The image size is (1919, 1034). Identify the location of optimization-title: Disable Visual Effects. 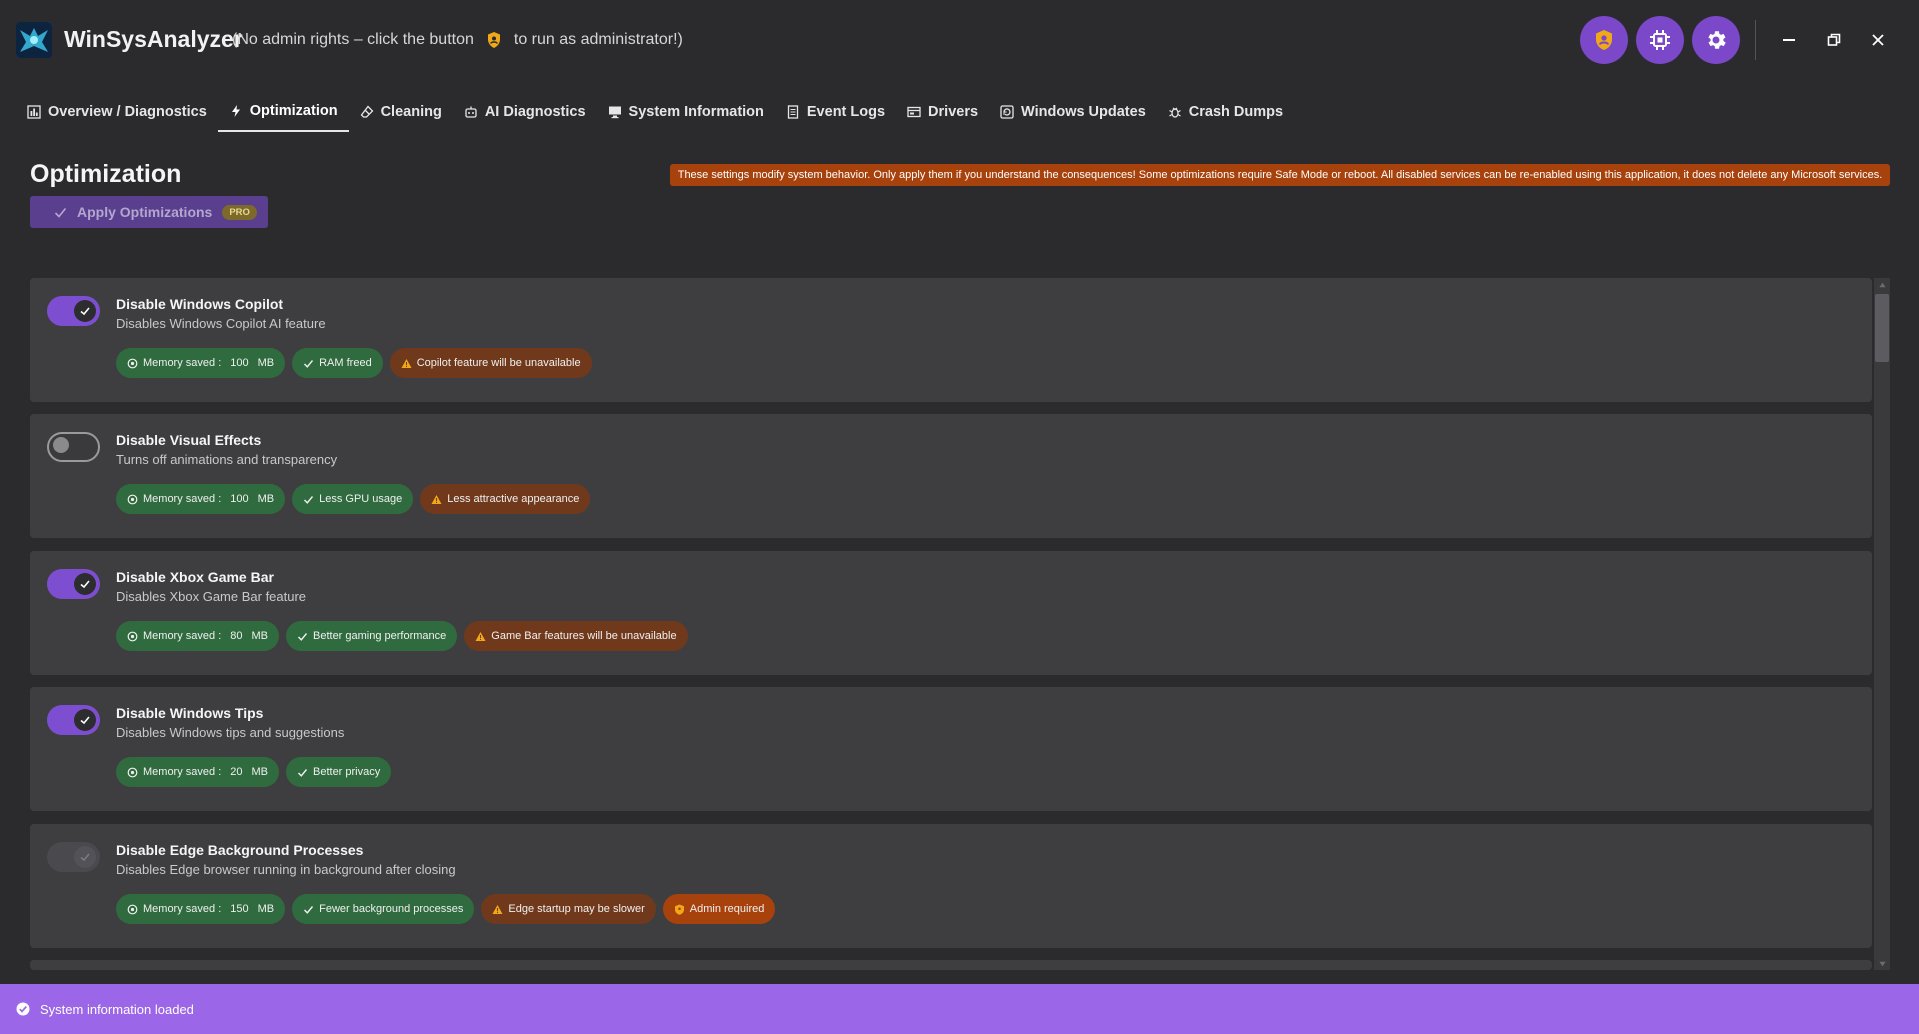
(189, 440).